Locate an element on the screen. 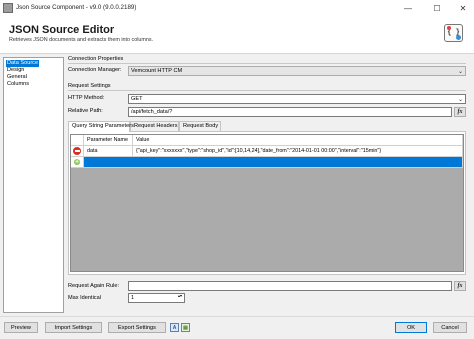 This screenshot has height=339, width=474. minimize-button: — is located at coordinates (408, 8).